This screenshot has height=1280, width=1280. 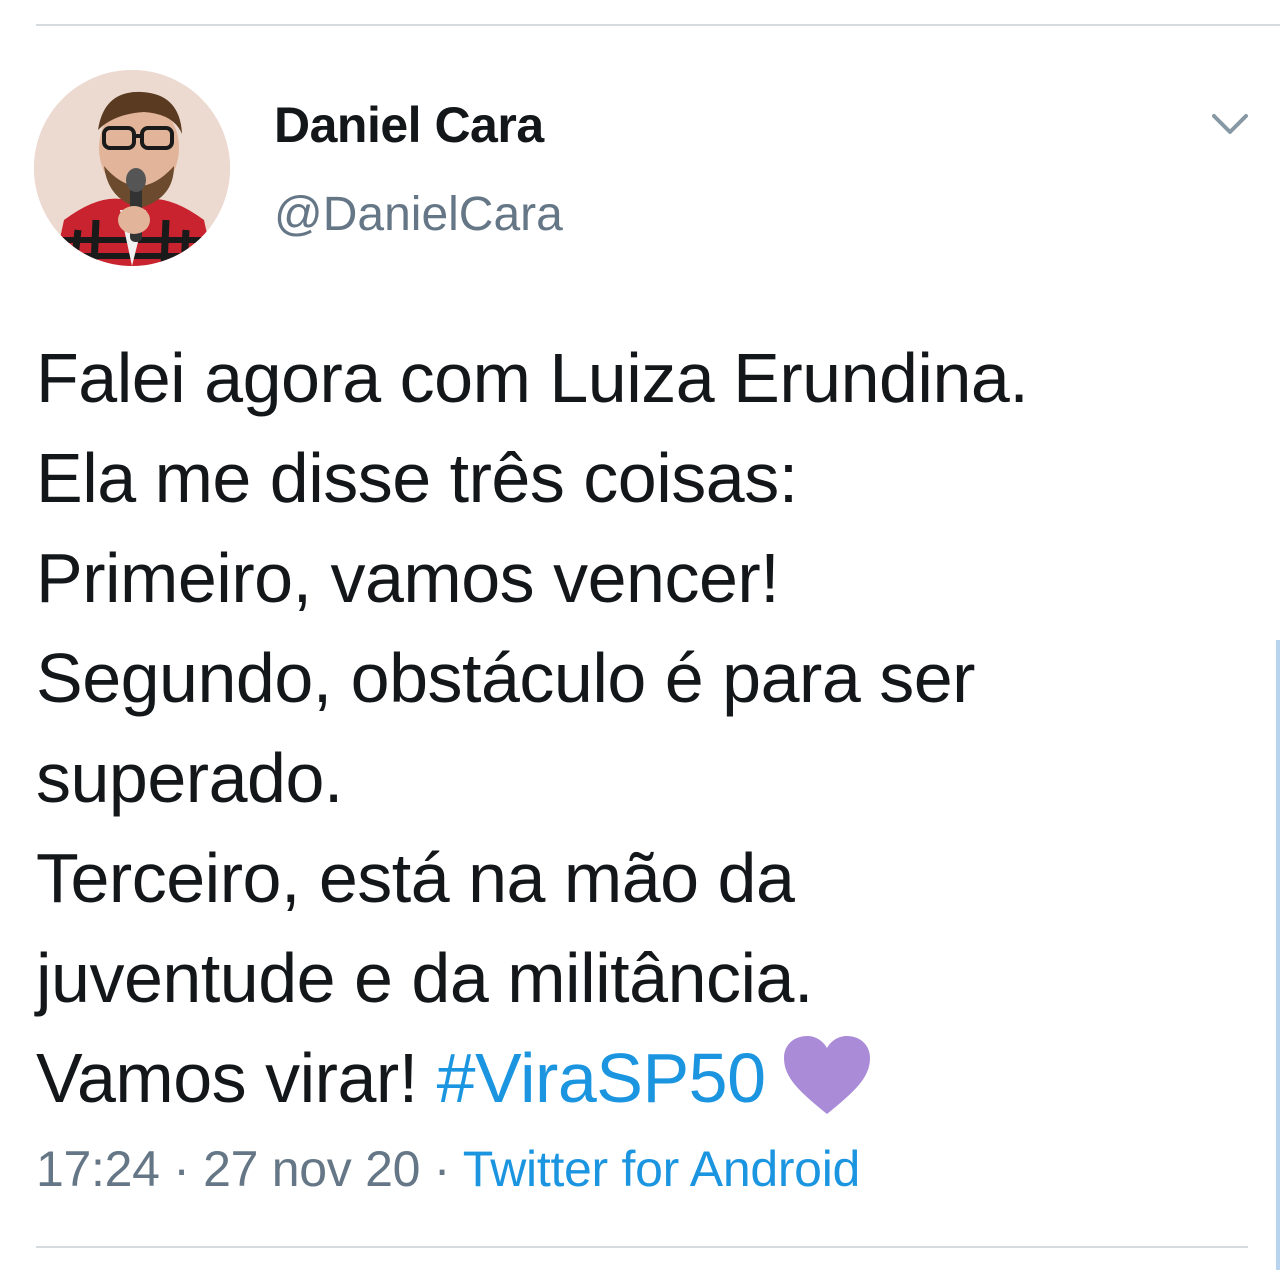 I want to click on scrollbar, so click(x=1278, y=955).